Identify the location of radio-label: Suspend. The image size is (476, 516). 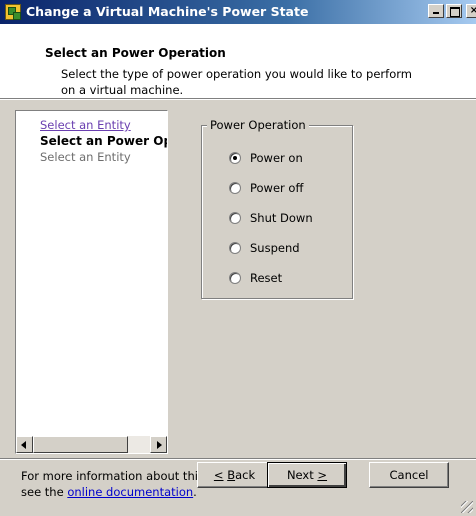
(275, 248).